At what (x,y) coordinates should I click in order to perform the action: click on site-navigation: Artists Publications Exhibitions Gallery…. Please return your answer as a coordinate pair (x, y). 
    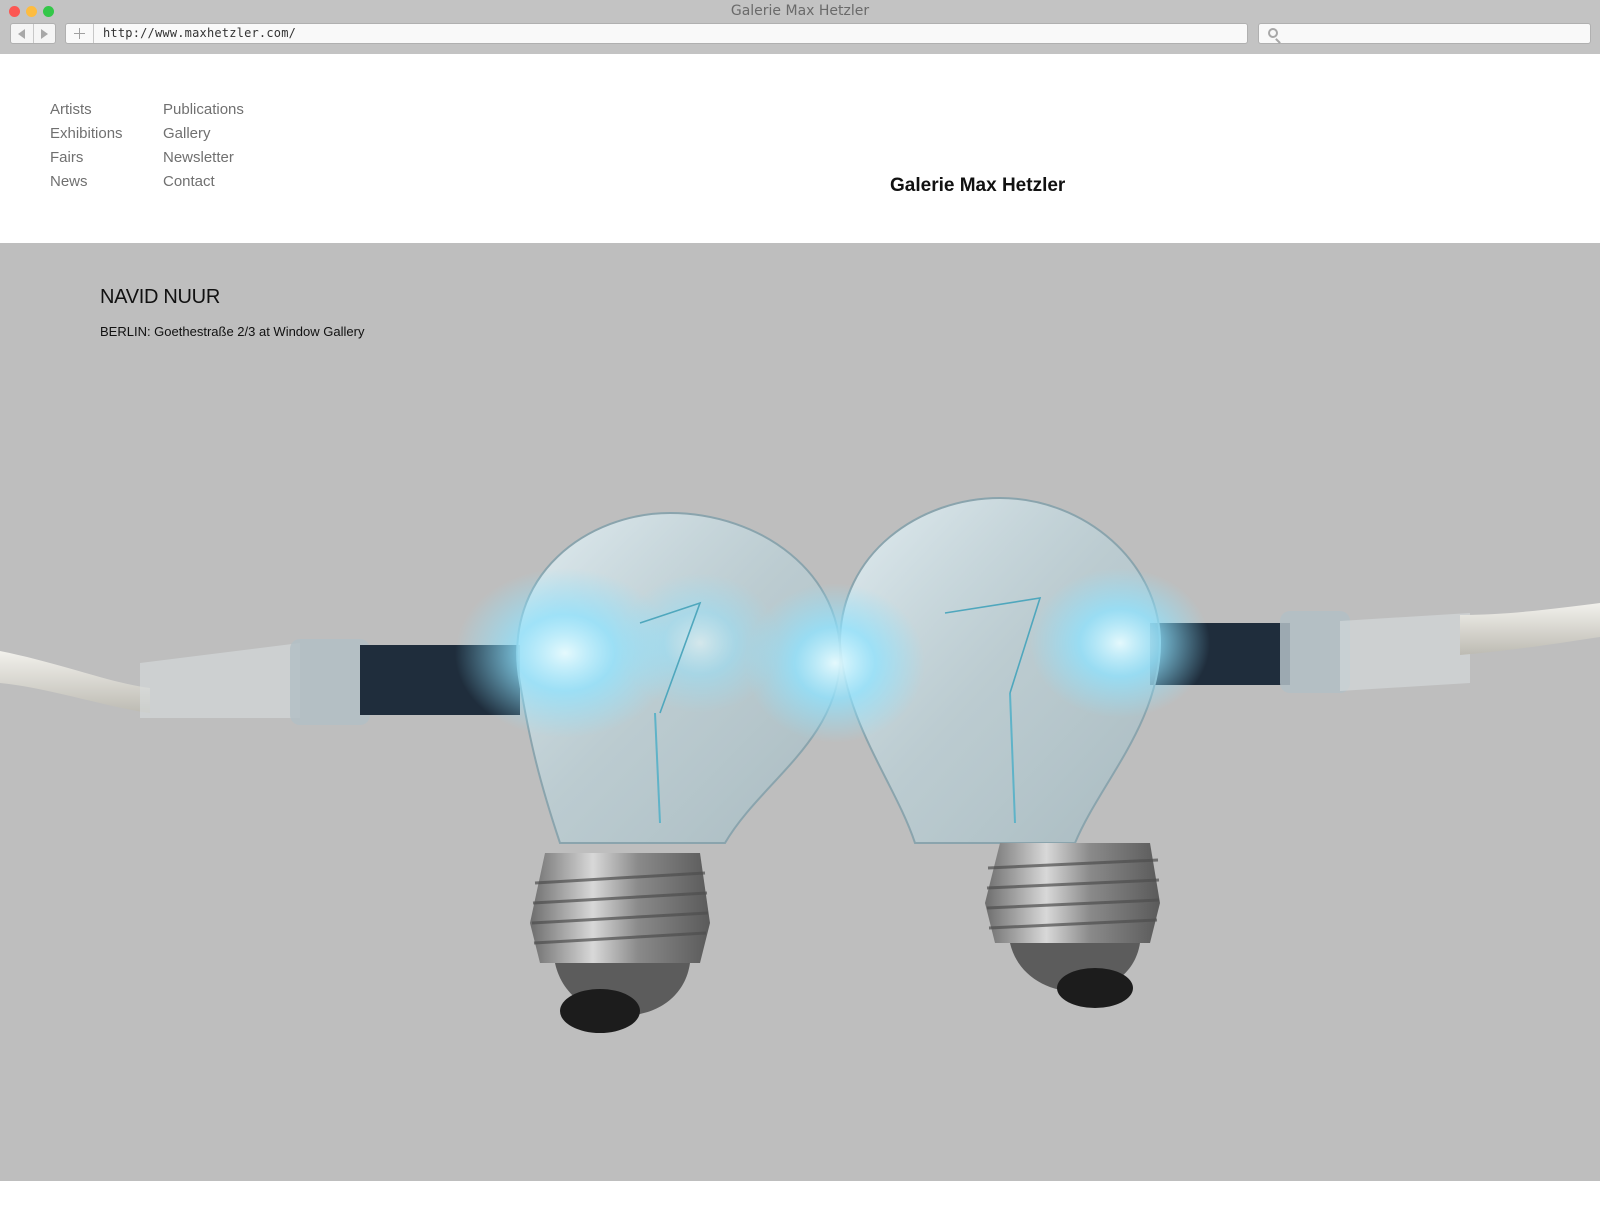
    Looking at the image, I should click on (166, 146).